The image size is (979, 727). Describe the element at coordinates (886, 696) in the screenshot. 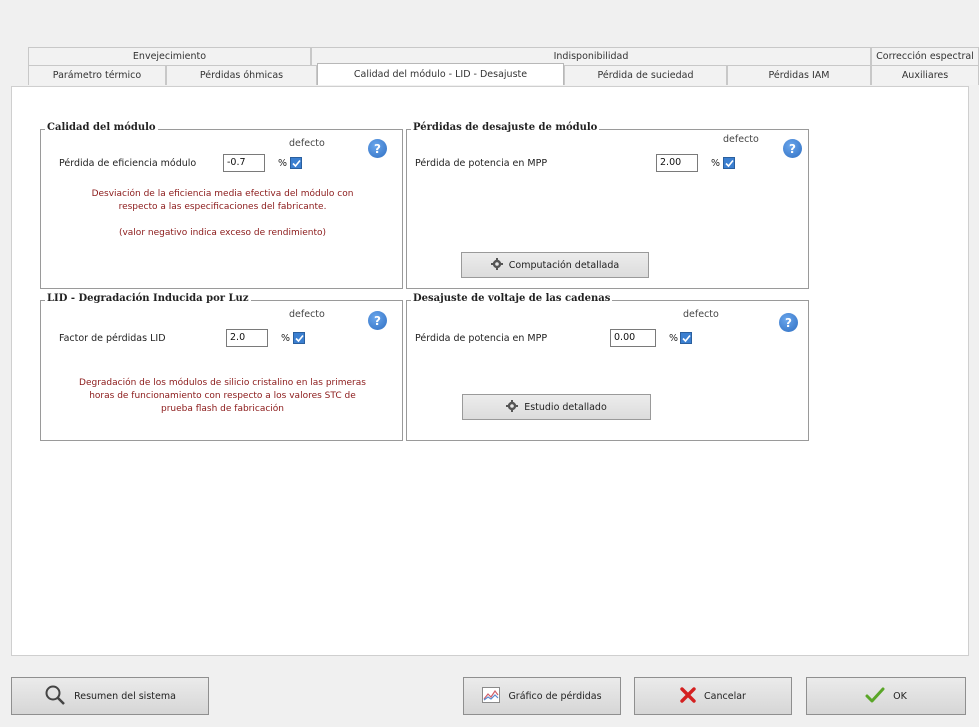

I see `ok-button: OK` at that location.